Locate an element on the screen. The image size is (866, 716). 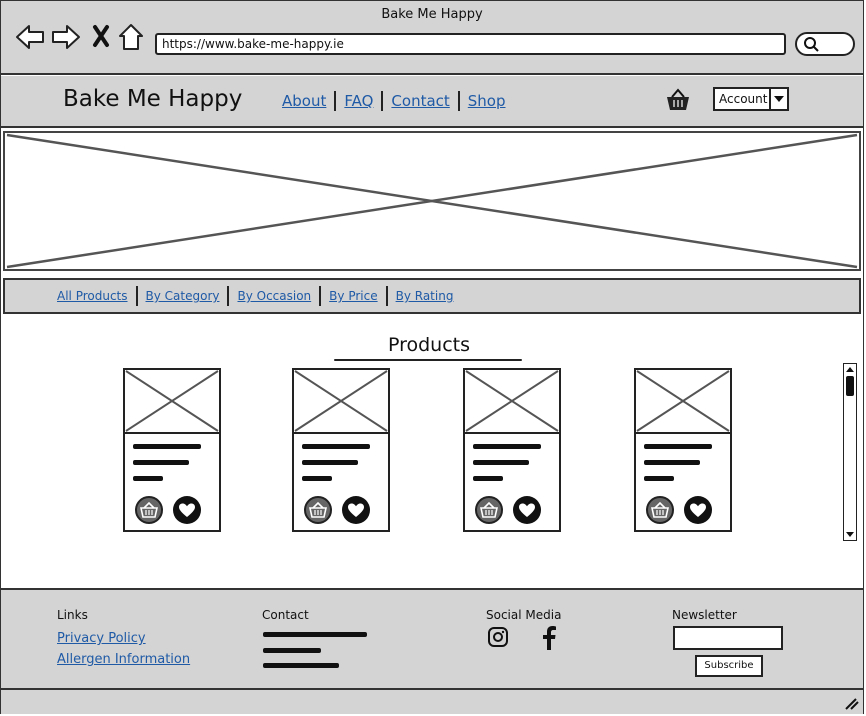
site-logo-text: Bake Me Happy is located at coordinates (152, 99).